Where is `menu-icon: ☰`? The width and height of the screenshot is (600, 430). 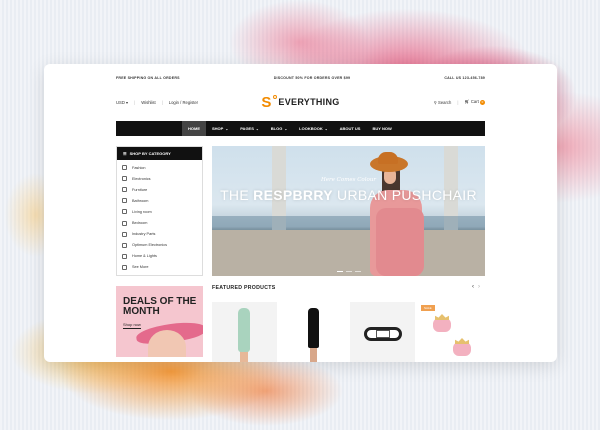 menu-icon: ☰ is located at coordinates (125, 153).